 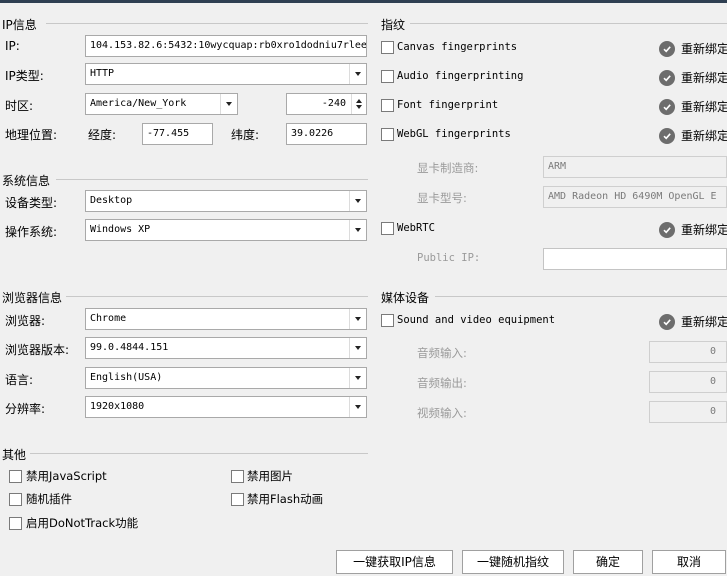 I want to click on timezone-offset-spinner: -240, so click(x=326, y=104).